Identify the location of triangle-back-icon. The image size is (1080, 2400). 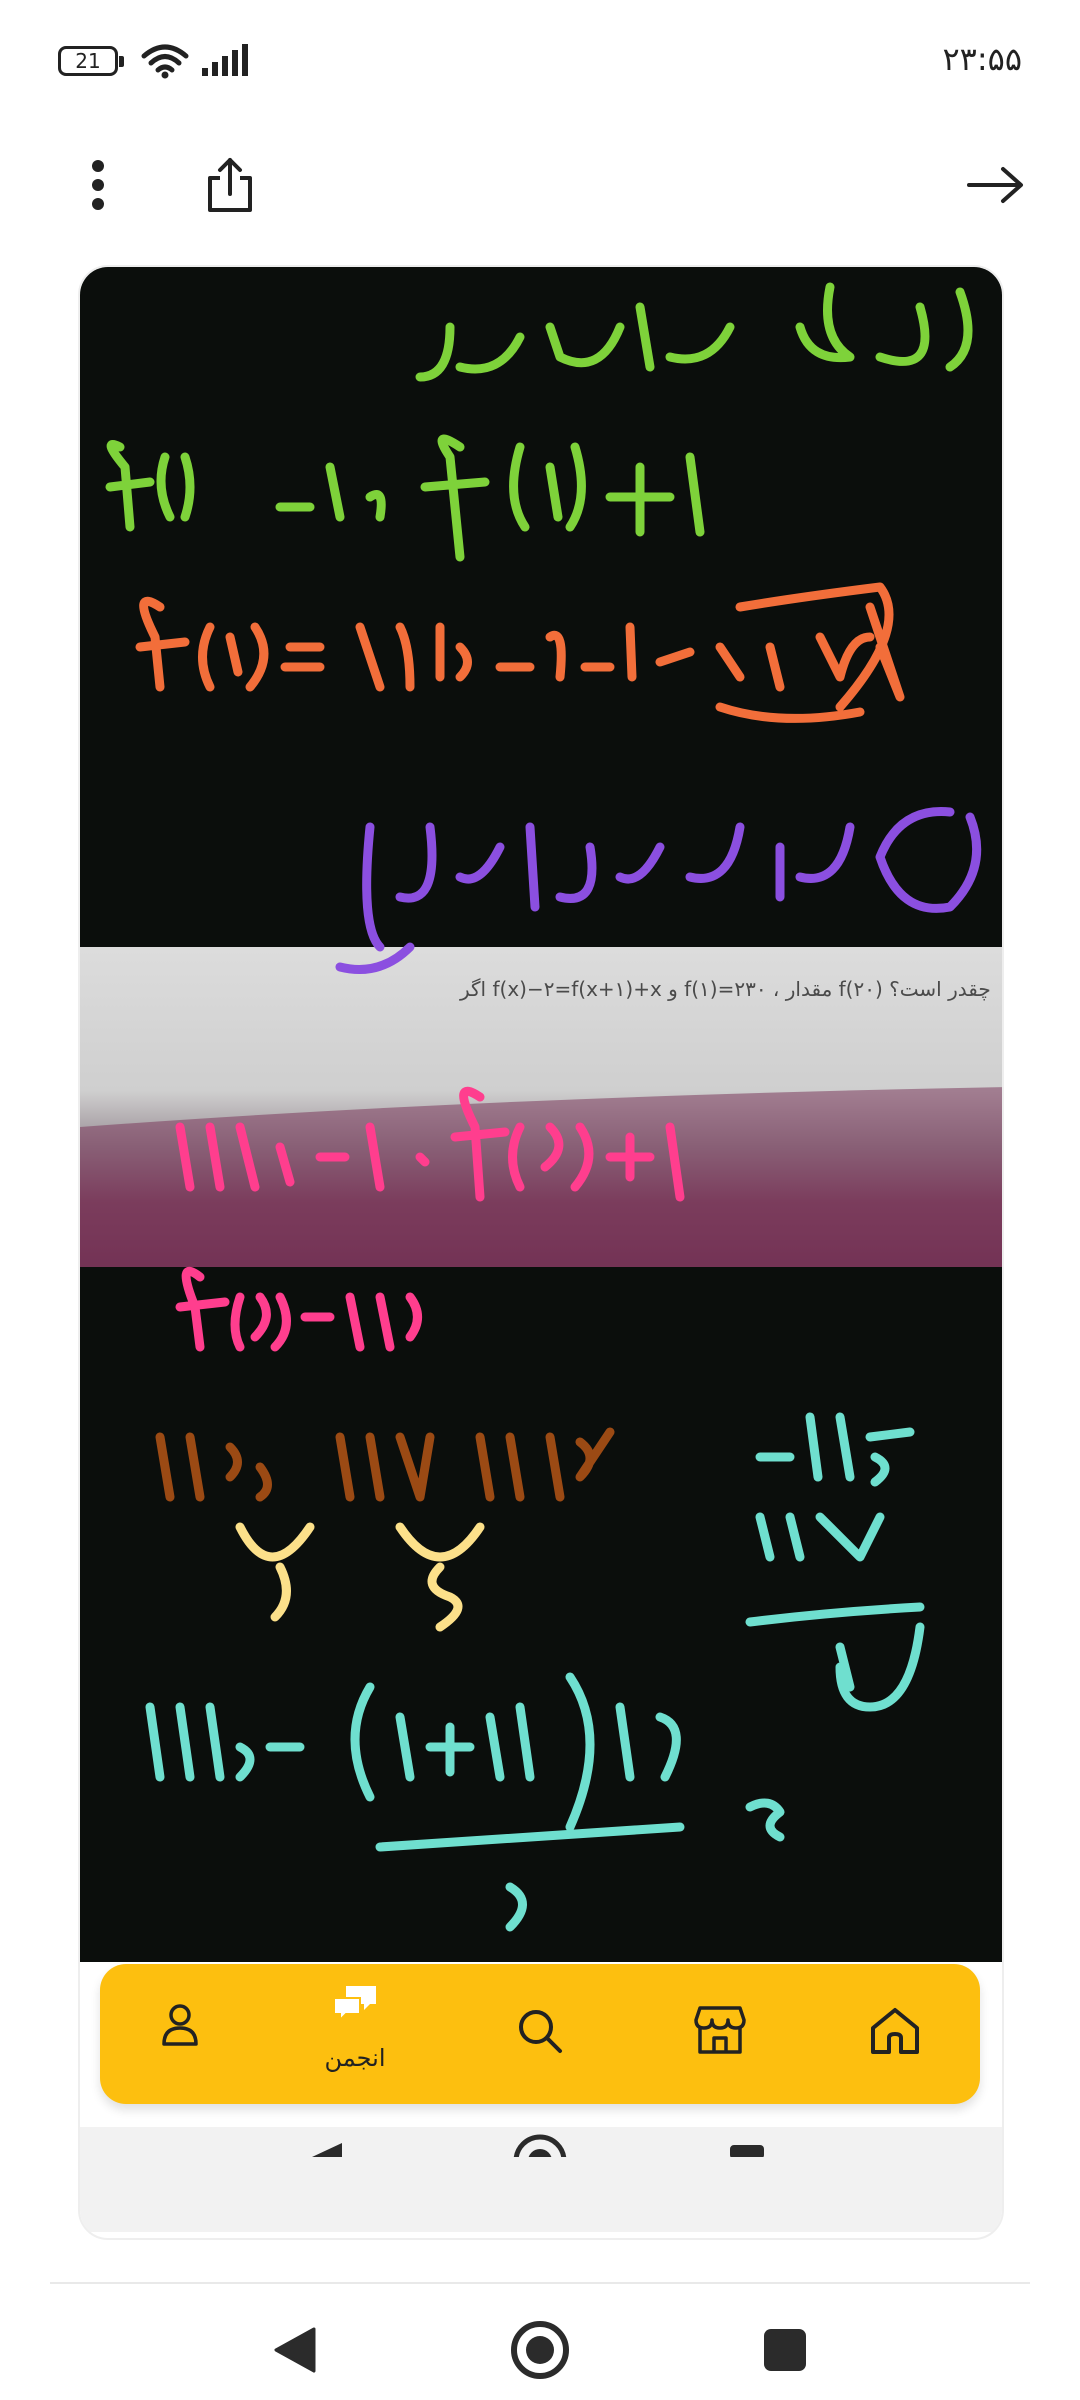
(295, 2350).